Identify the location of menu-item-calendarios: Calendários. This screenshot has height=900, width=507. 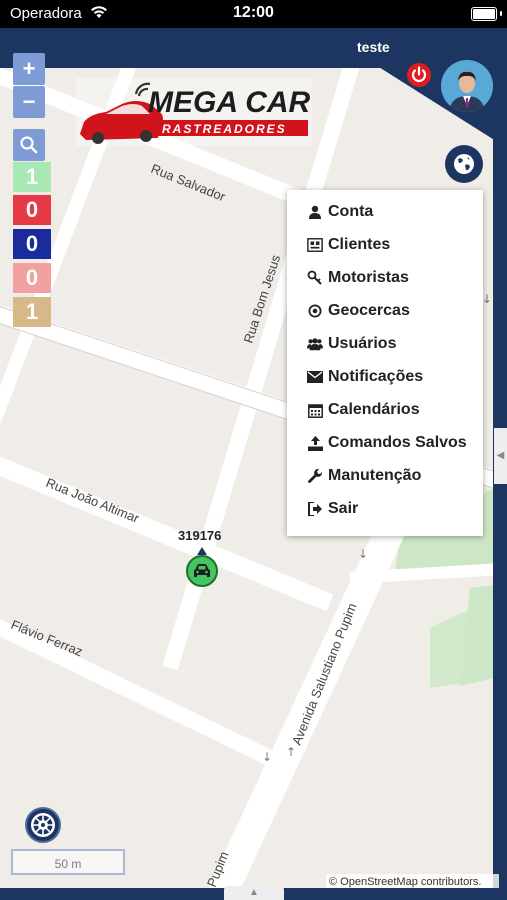
(363, 410).